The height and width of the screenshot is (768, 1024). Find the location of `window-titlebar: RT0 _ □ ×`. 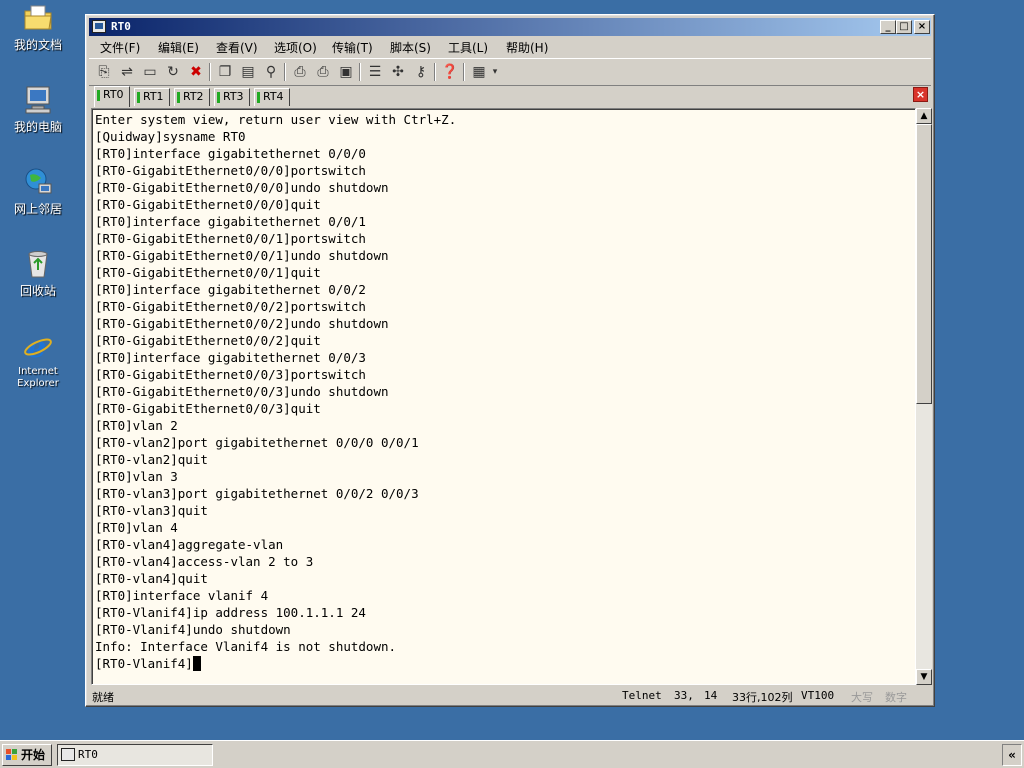

window-titlebar: RT0 _ □ × is located at coordinates (510, 27).